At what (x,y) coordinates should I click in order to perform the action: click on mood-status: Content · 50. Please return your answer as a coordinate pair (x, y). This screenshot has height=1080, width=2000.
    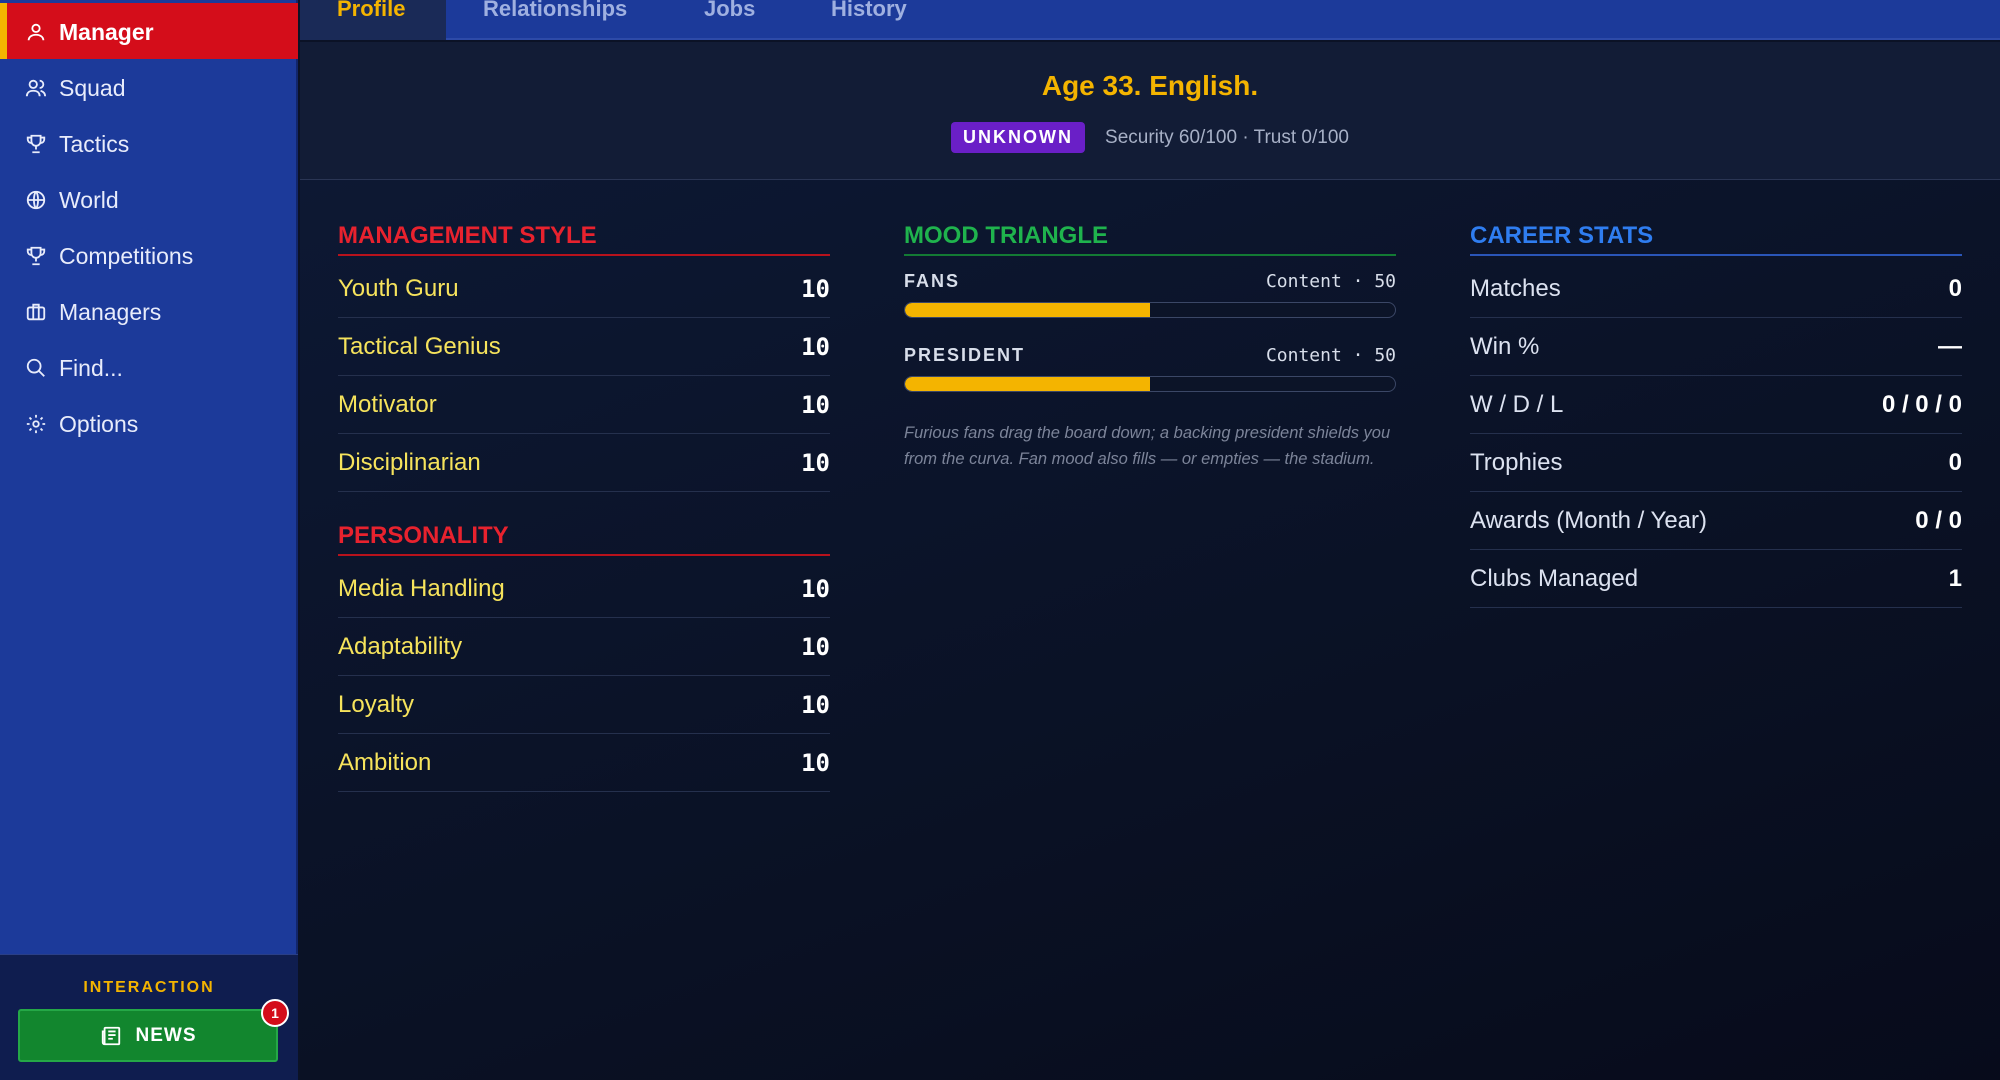
    Looking at the image, I should click on (1330, 355).